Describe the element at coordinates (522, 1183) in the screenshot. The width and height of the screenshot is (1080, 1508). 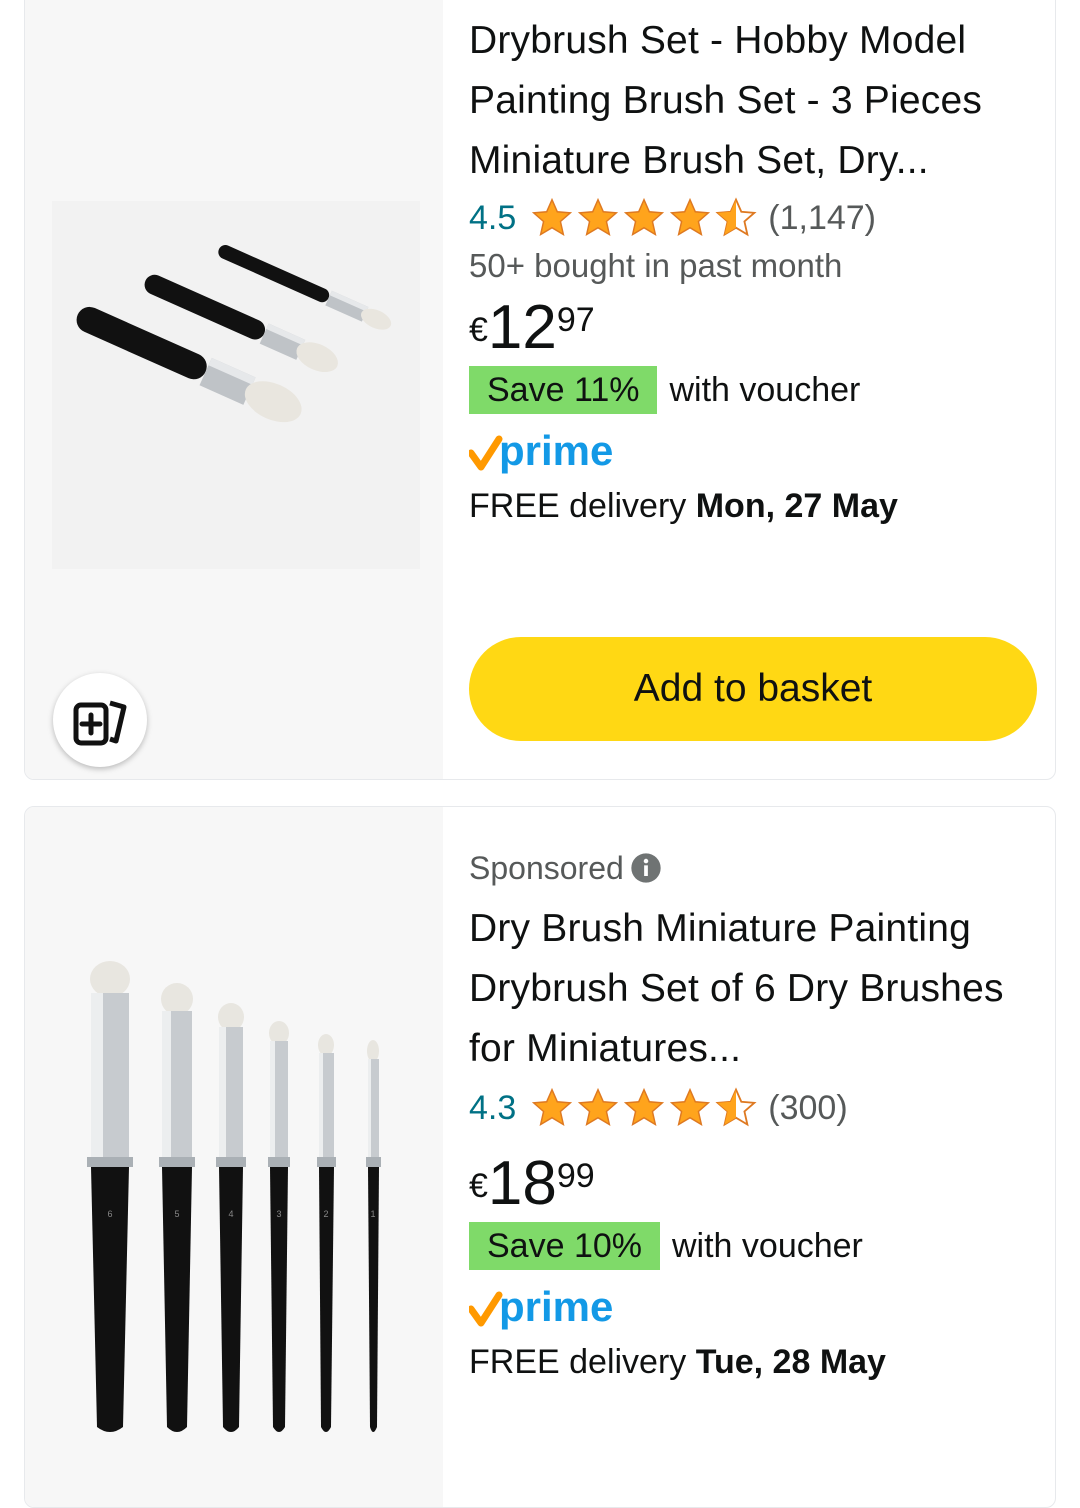
I see `price-whole: 18` at that location.